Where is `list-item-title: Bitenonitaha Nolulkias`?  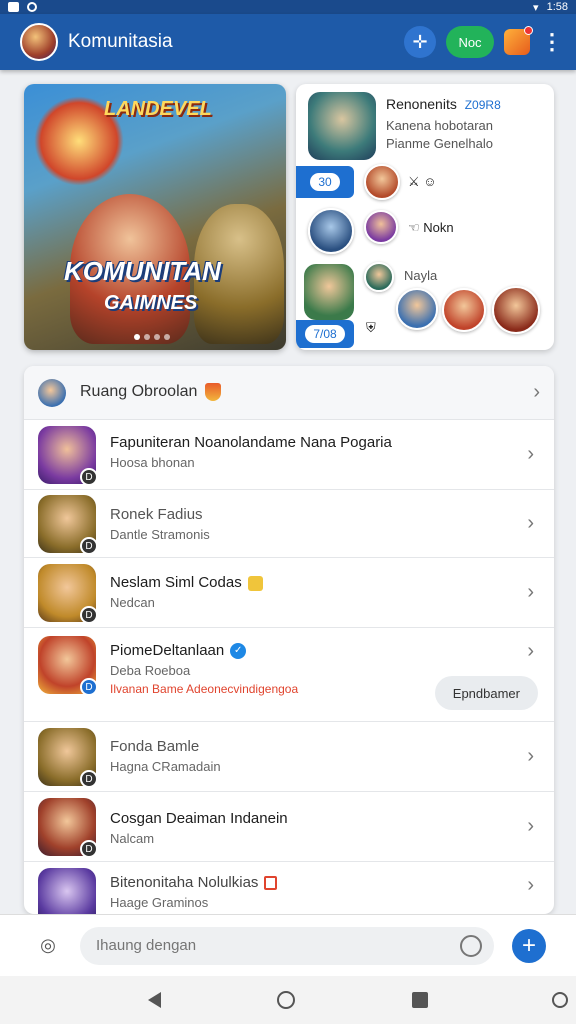 list-item-title: Bitenonitaha Nolulkias is located at coordinates (184, 882).